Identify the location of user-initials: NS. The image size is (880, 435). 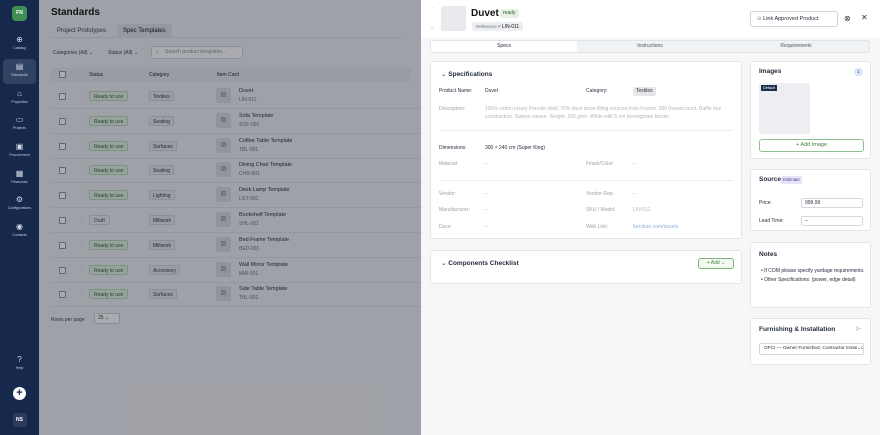
(19, 420).